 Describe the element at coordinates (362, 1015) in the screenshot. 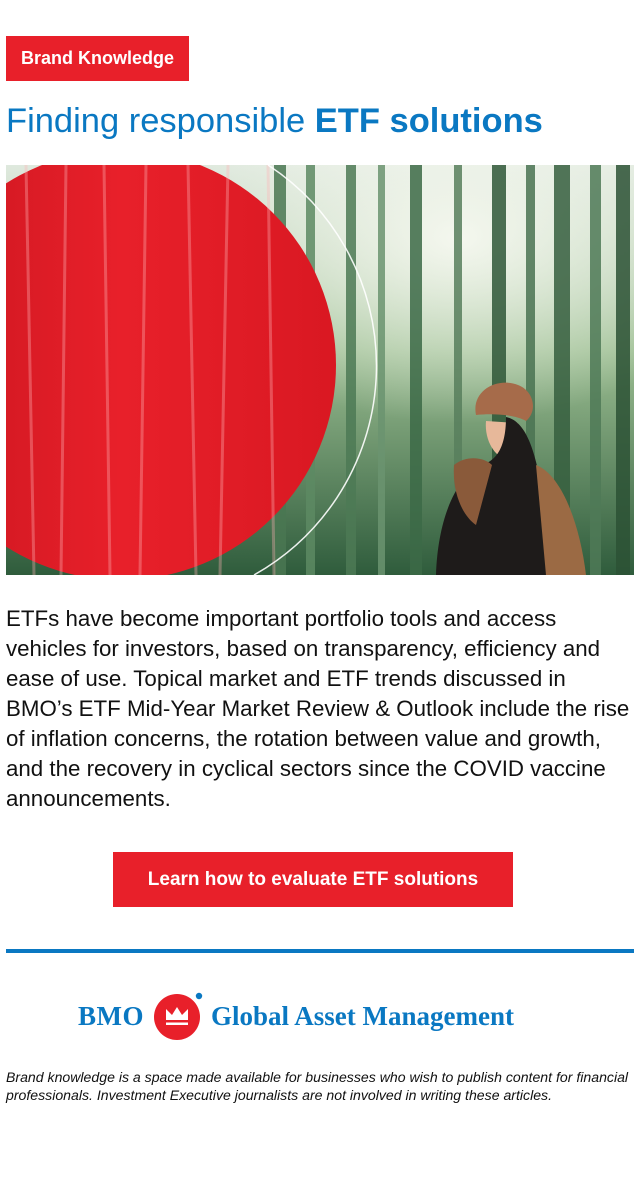

I see `brand-name: Global Asset Management` at that location.